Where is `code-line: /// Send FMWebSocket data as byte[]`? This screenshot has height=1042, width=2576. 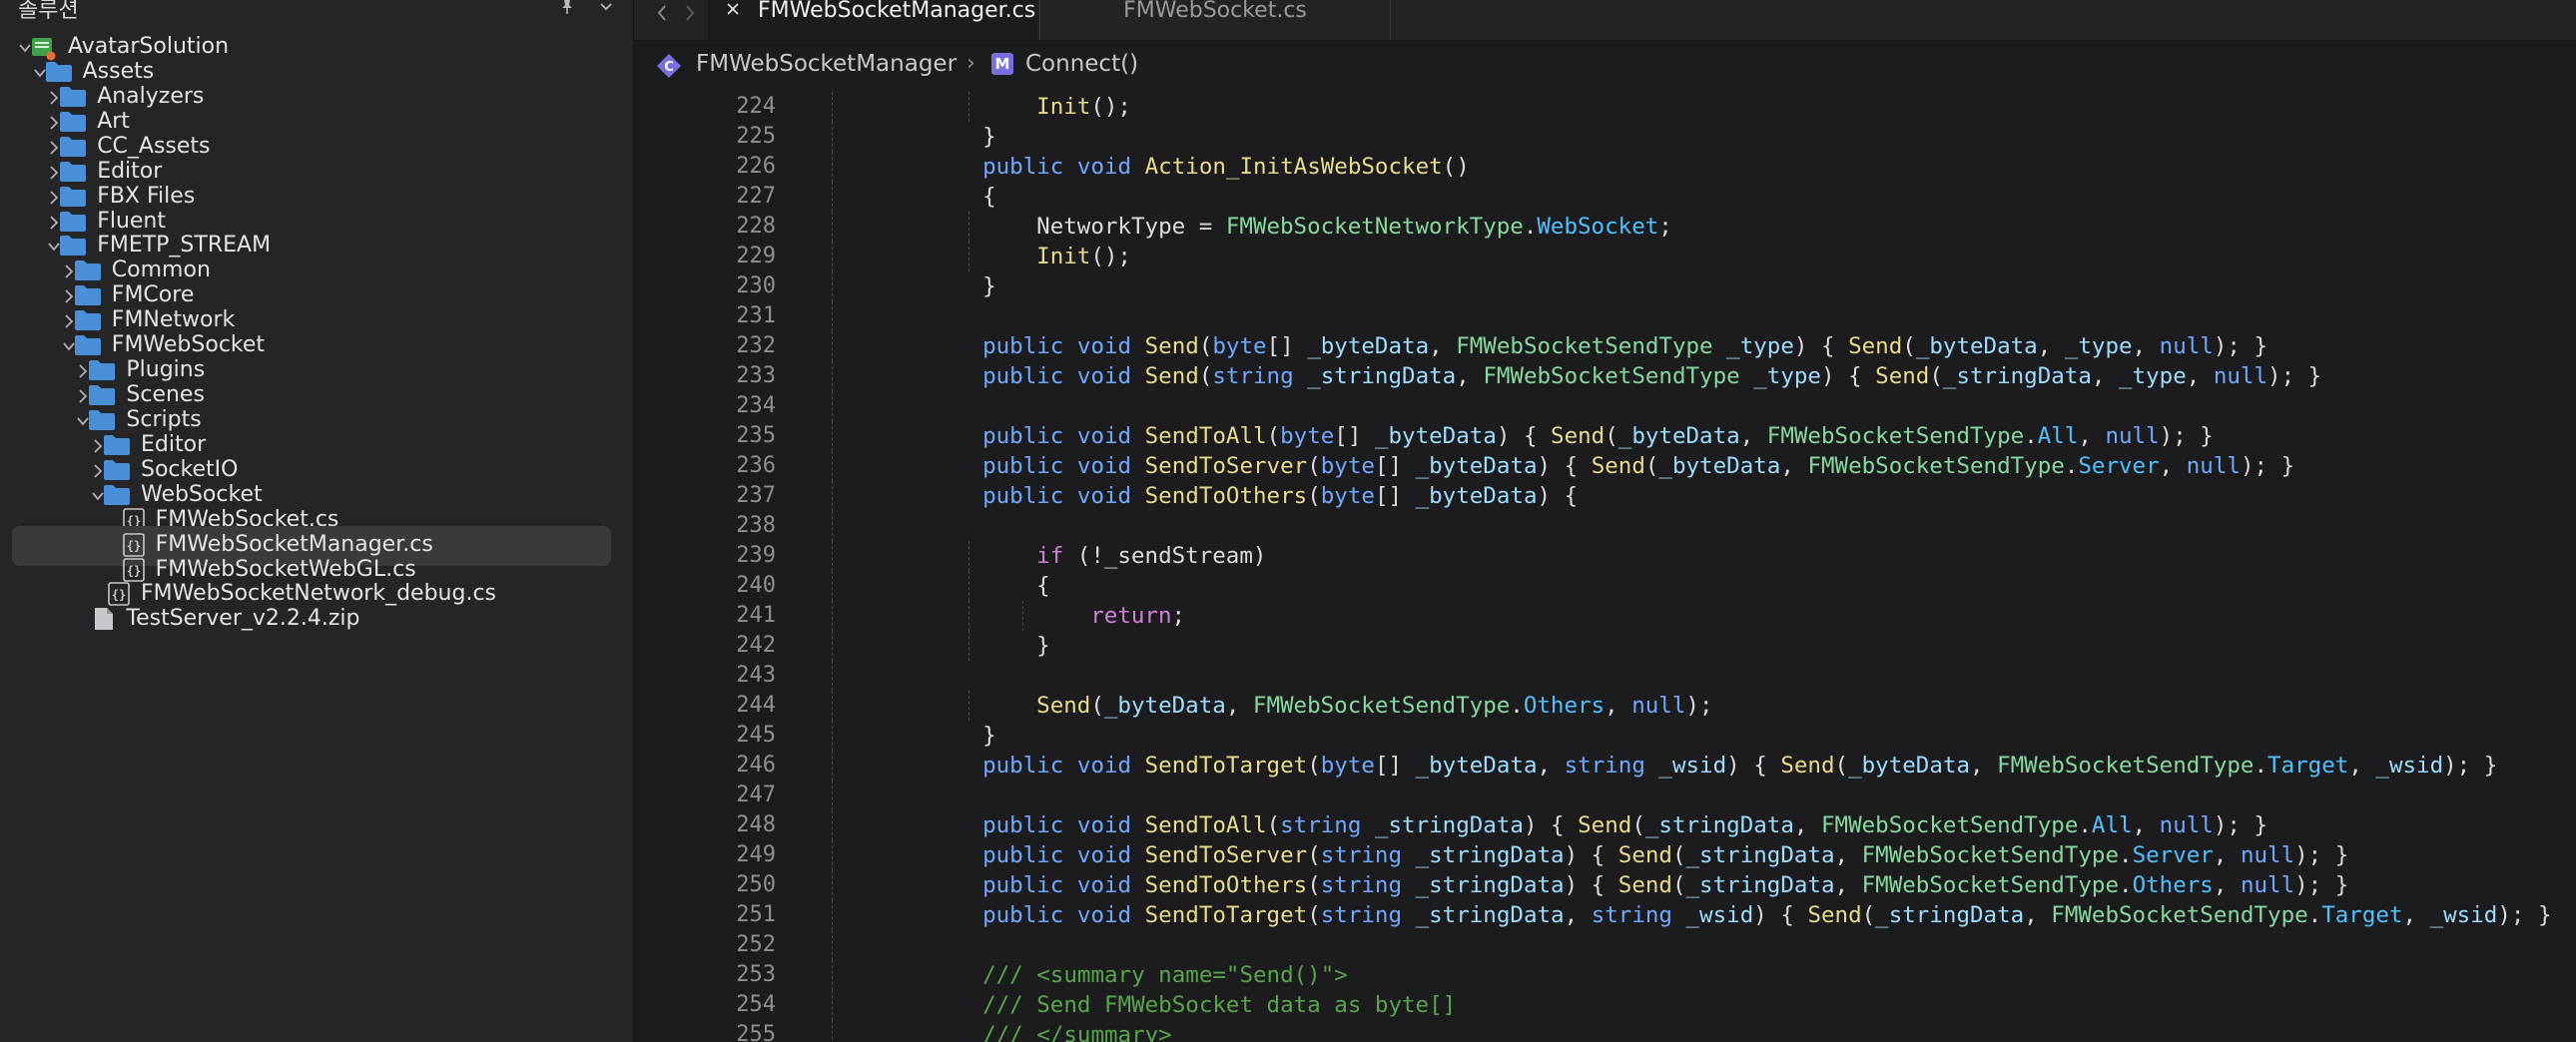
code-line: /// Send FMWebSocket data as byte[] is located at coordinates (1219, 1005).